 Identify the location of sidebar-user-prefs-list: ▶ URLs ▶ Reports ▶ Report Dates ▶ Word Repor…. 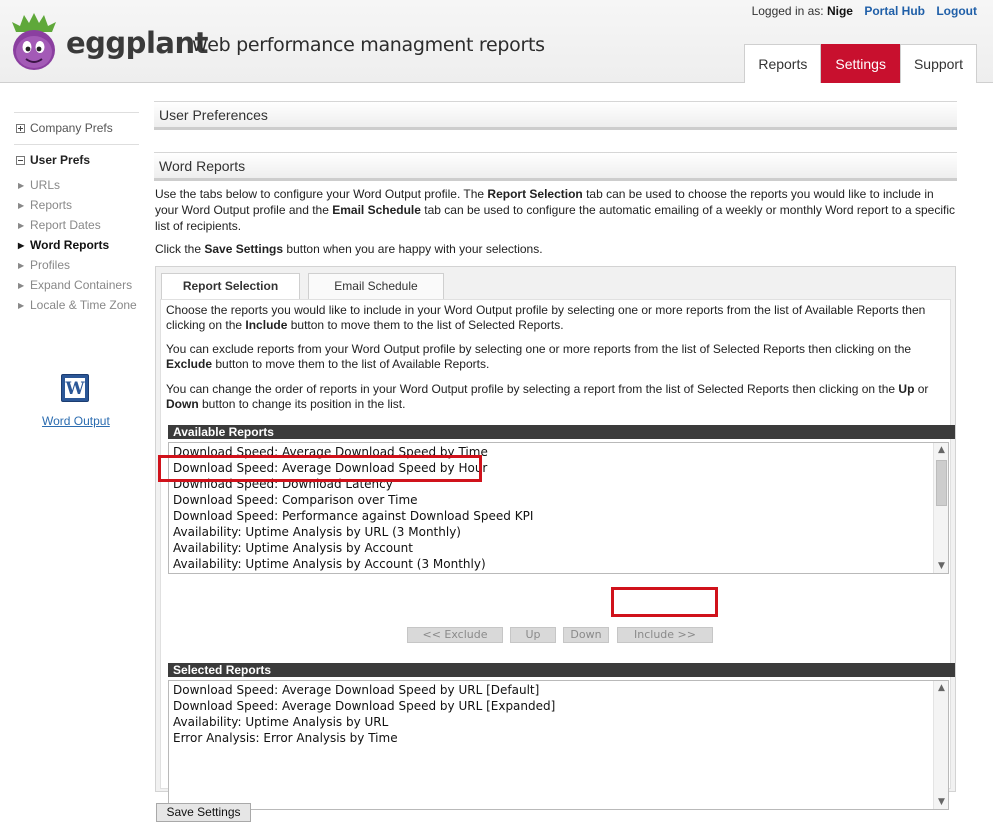
(76, 246).